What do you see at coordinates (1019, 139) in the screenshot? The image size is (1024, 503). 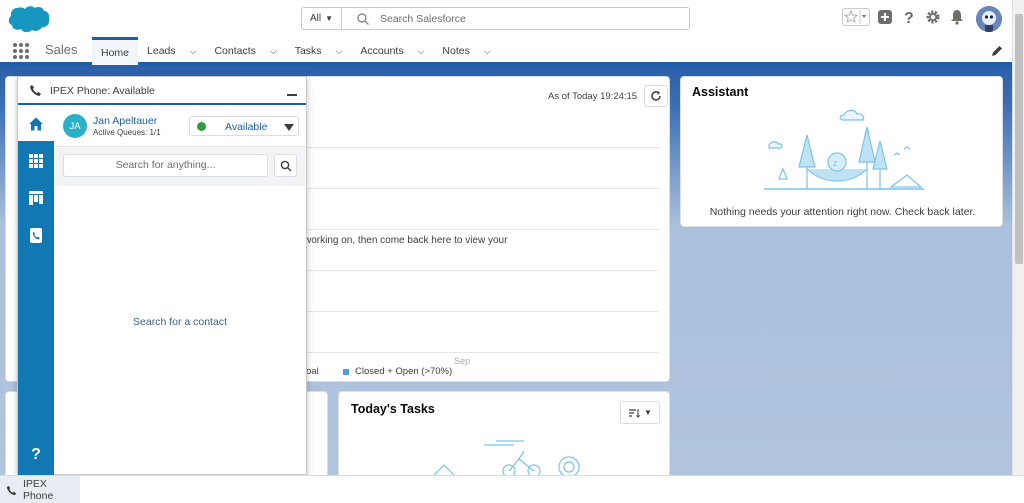 I see `scrollbar-thumb` at bounding box center [1019, 139].